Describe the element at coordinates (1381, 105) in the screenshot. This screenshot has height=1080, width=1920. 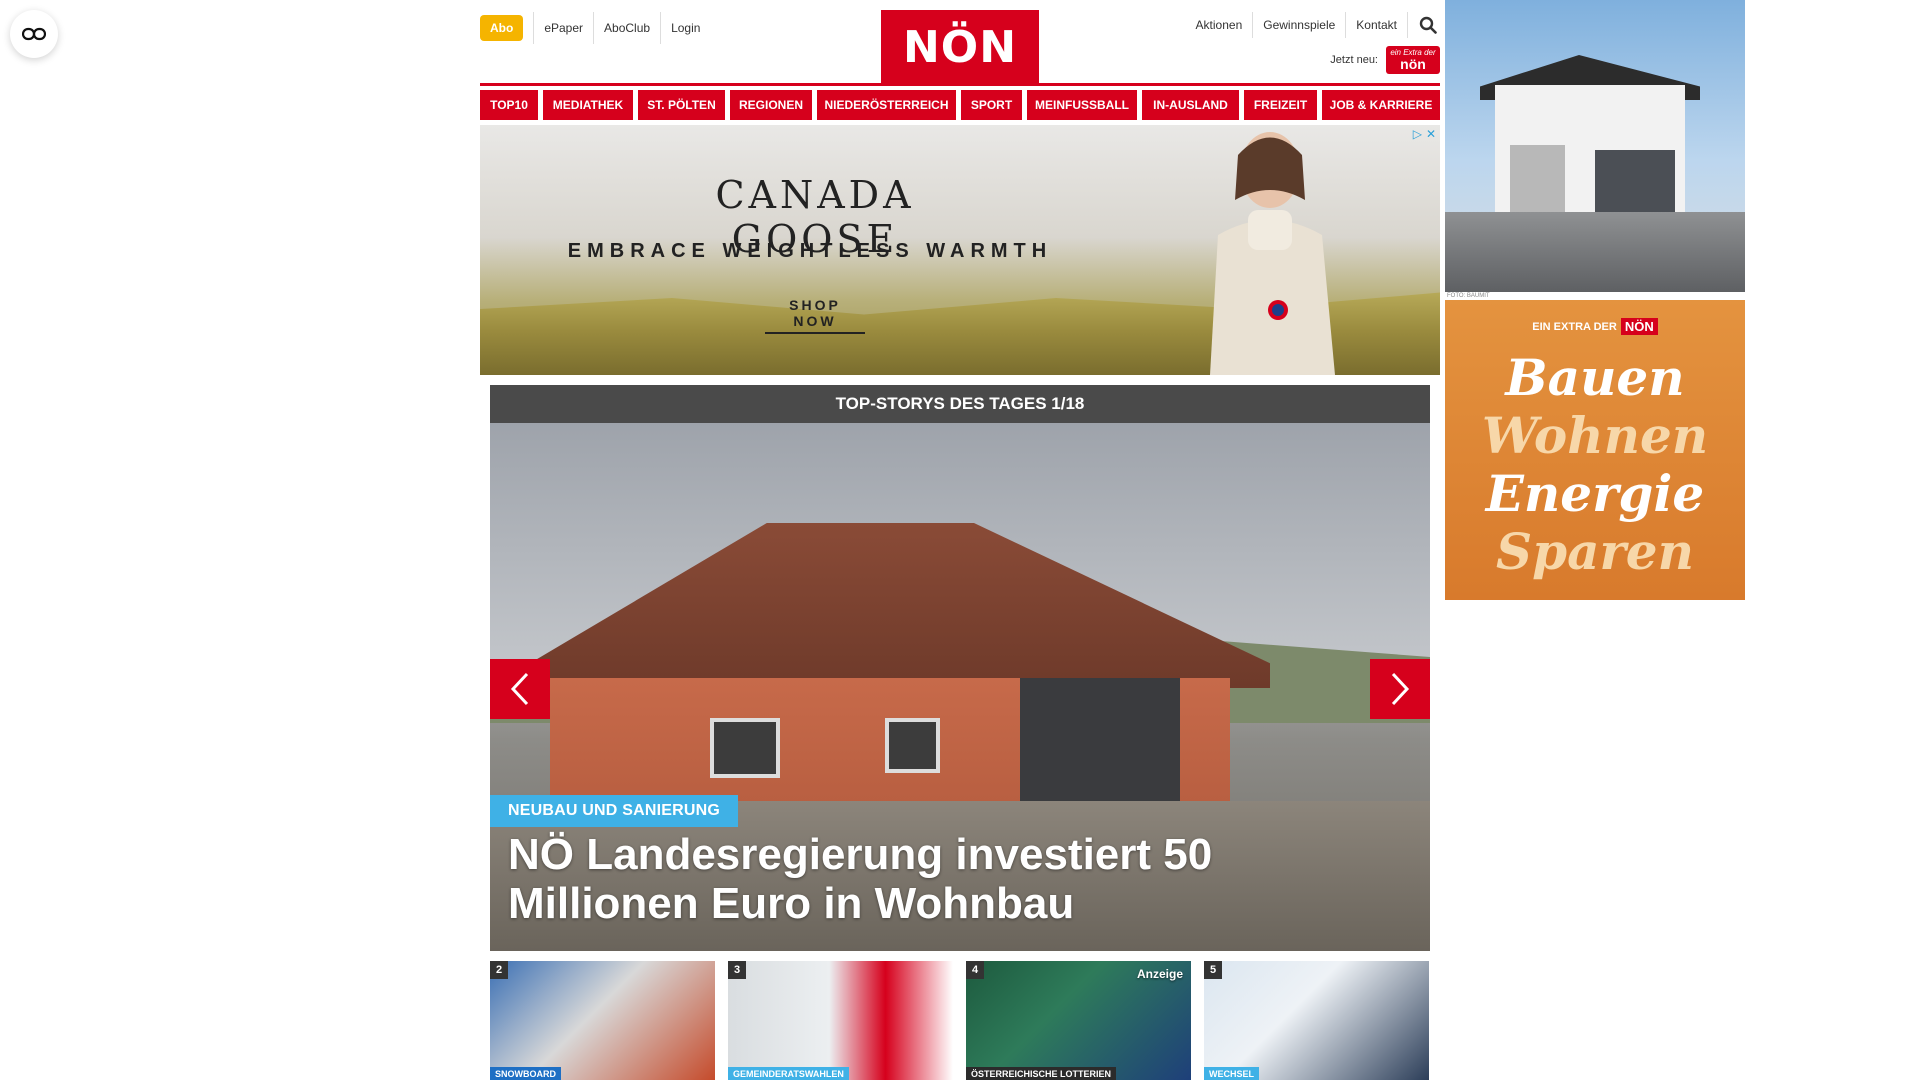
I see `nav-job-karriere: JOB & KARRIERE` at that location.